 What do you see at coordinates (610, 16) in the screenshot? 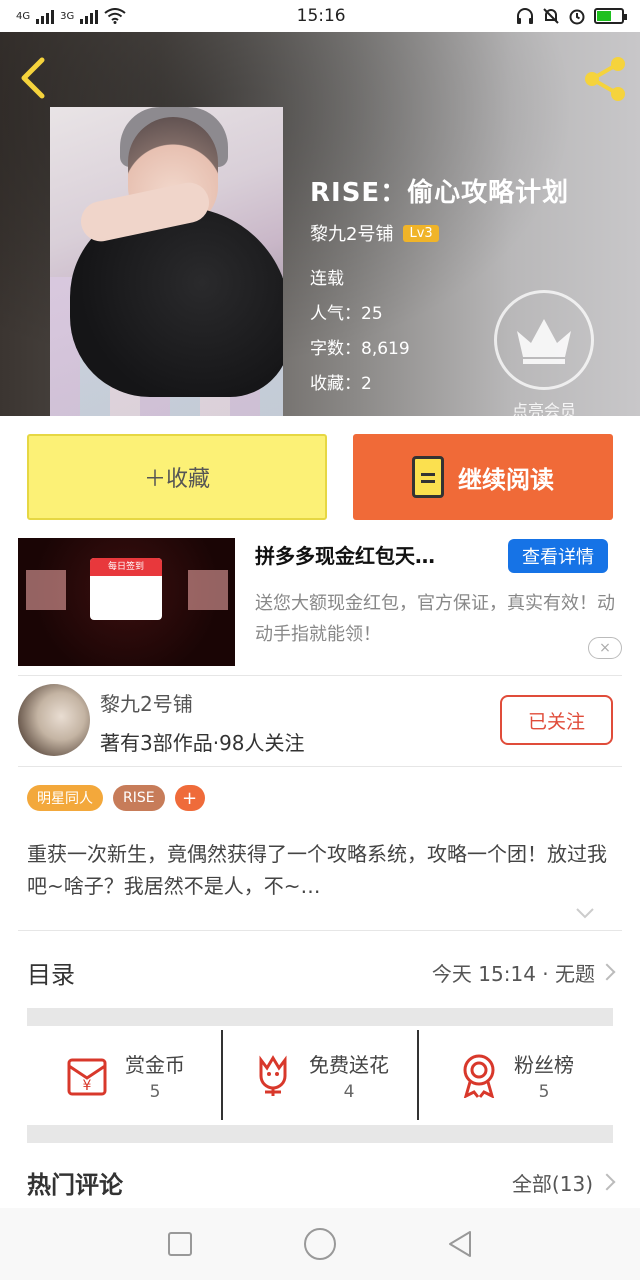
I see `battery-icon` at bounding box center [610, 16].